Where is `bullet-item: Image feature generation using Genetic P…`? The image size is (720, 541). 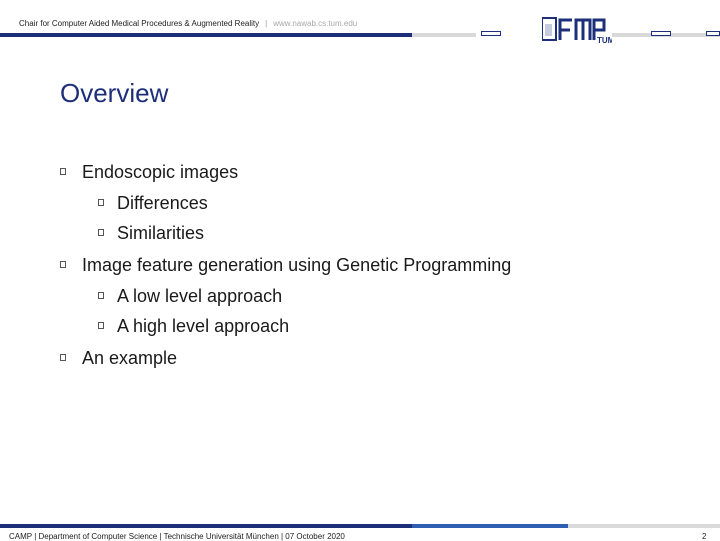 bullet-item: Image feature generation using Genetic P… is located at coordinates (285, 265).